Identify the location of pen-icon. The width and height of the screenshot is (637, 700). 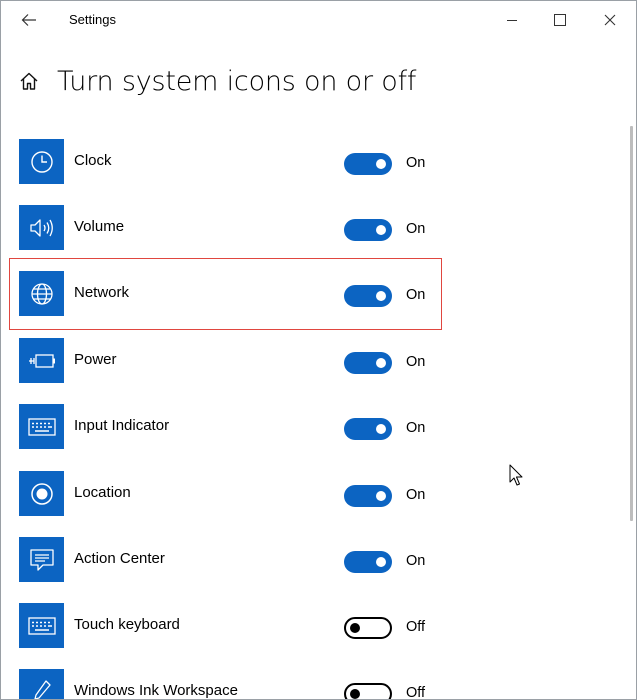
(42, 689).